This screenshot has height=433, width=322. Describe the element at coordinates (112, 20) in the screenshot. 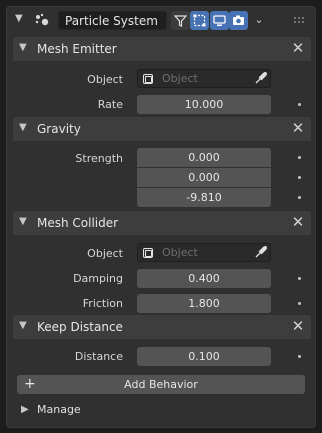

I see `modifier-name-field: Particle System` at that location.